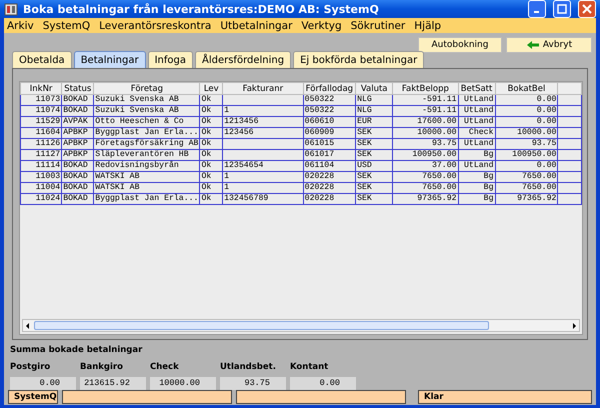  I want to click on menu-item: Utbetalningar, so click(256, 26).